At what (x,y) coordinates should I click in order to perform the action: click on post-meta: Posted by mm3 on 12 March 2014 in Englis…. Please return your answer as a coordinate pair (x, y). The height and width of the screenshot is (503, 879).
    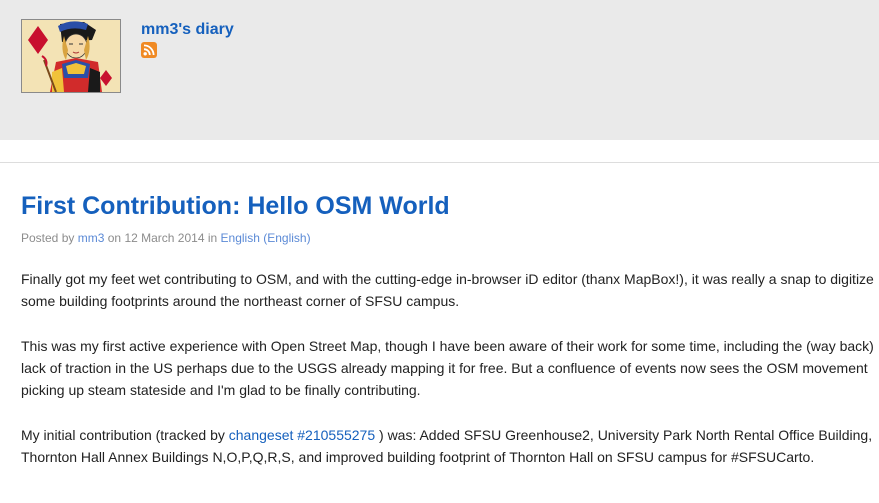
    Looking at the image, I should click on (166, 238).